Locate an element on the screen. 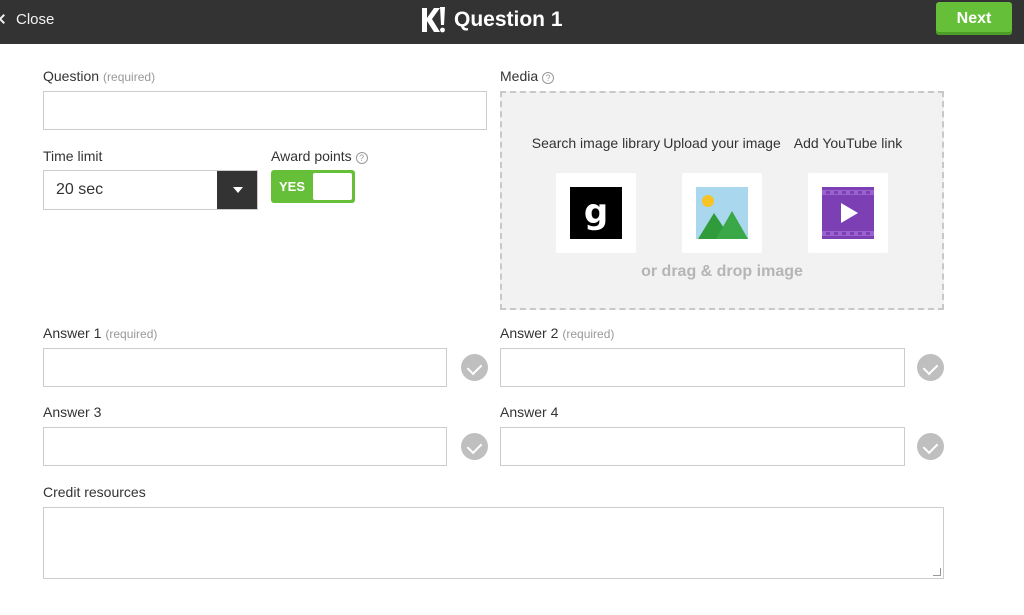 This screenshot has width=1024, height=615. answer-4-correct-toggle is located at coordinates (930, 446).